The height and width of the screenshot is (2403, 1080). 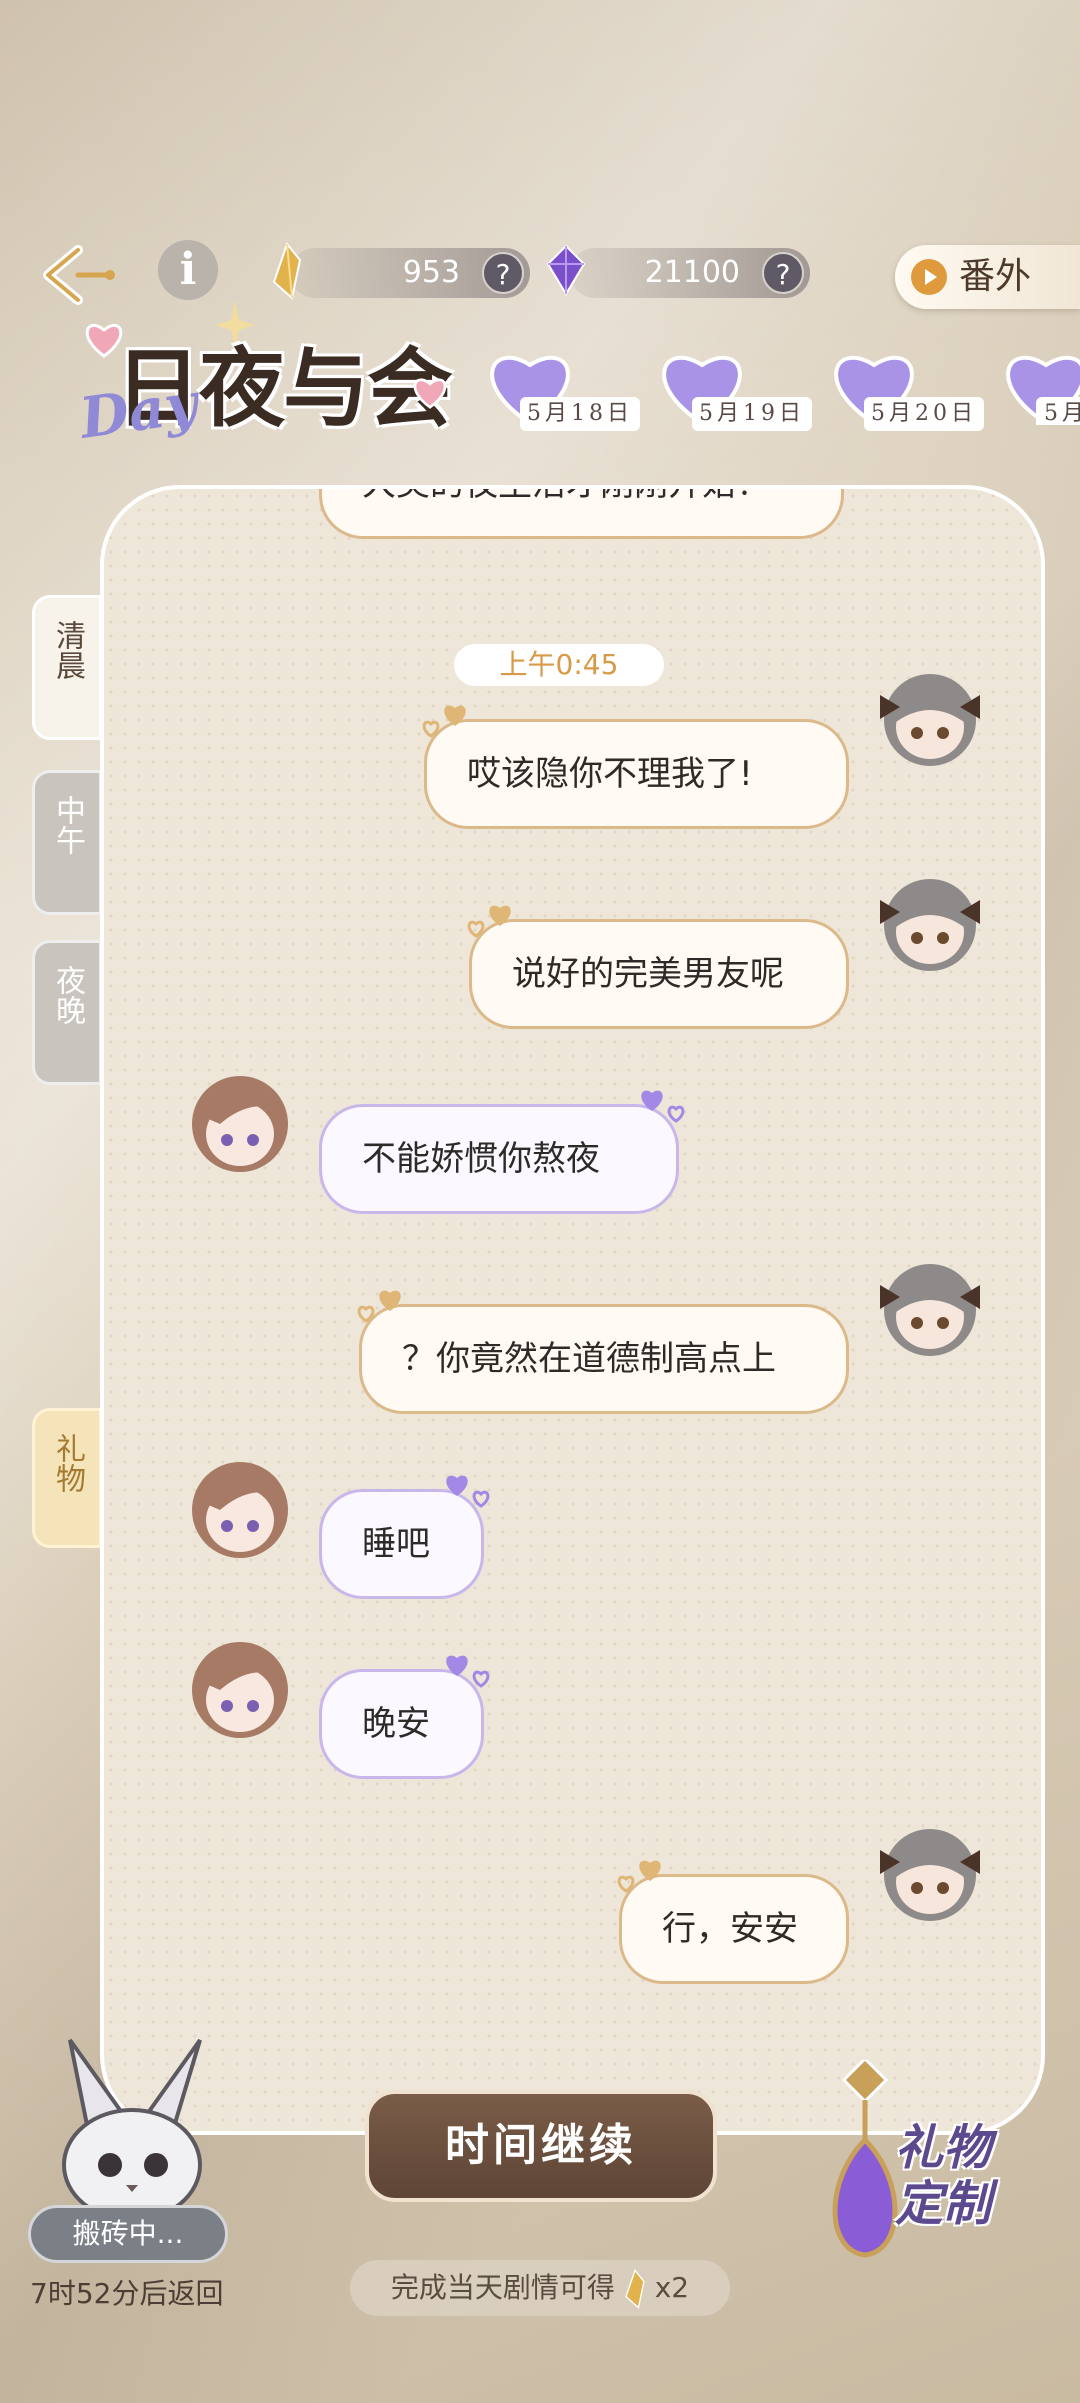 I want to click on tab-morning: 清晨, so click(x=67, y=667).